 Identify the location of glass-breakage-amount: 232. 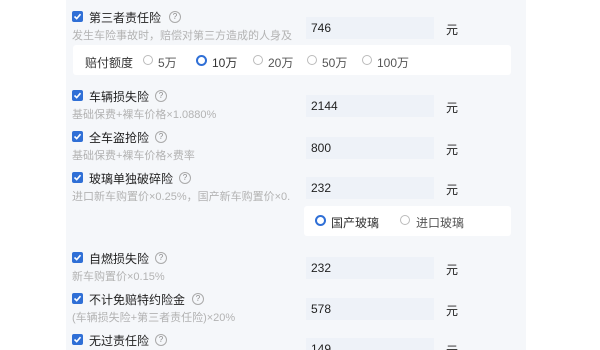
(370, 188).